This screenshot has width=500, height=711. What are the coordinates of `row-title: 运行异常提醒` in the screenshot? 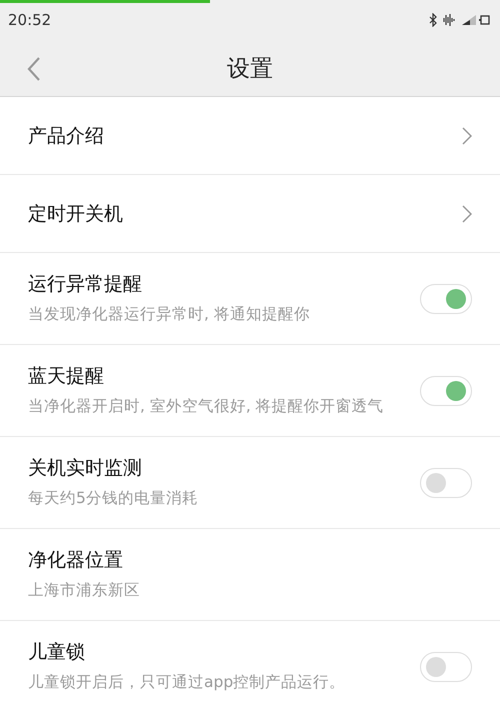 It's located at (85, 285).